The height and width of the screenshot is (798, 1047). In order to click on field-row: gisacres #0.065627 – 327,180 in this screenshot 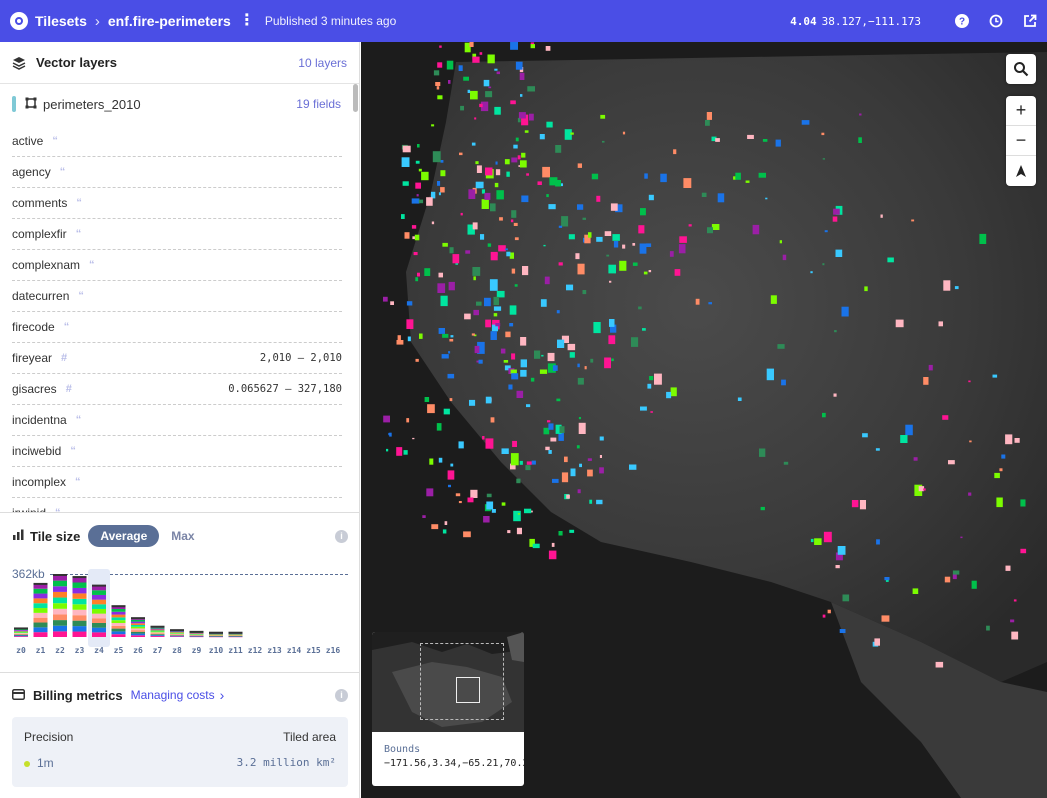, I will do `click(177, 389)`.